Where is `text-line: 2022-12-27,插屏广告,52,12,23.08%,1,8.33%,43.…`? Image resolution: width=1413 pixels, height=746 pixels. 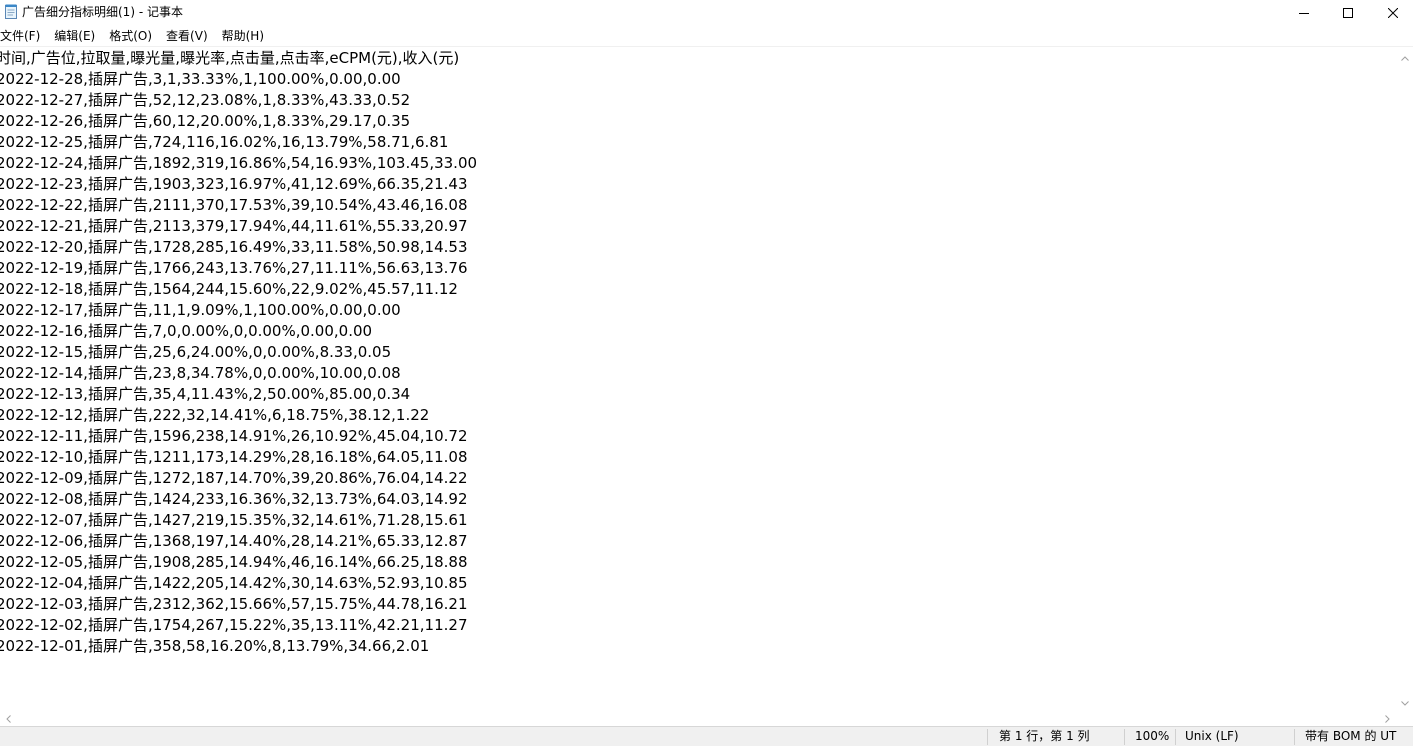 text-line: 2022-12-27,插屏广告,52,12,23.08%,1,8.33%,43.… is located at coordinates (205, 100).